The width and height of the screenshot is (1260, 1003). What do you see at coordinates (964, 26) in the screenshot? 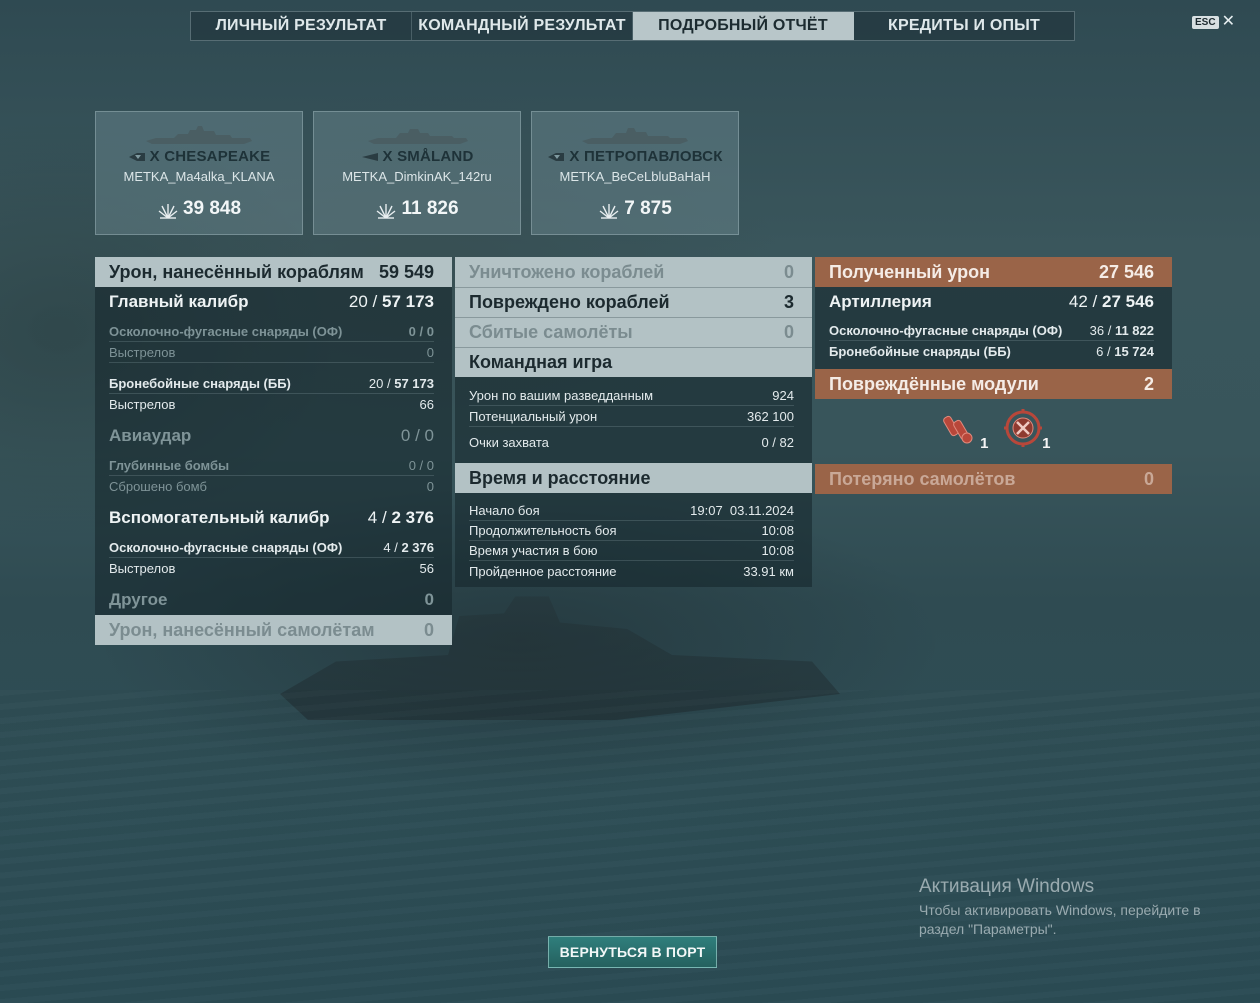
I see `tab-credits-xp: КРЕДИТЫ И ОПЫТ` at bounding box center [964, 26].